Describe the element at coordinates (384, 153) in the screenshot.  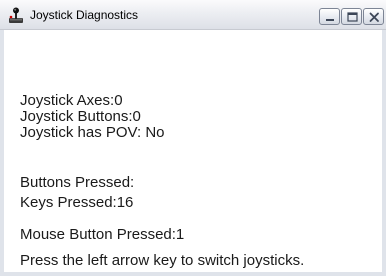
I see `window-frame-right` at that location.